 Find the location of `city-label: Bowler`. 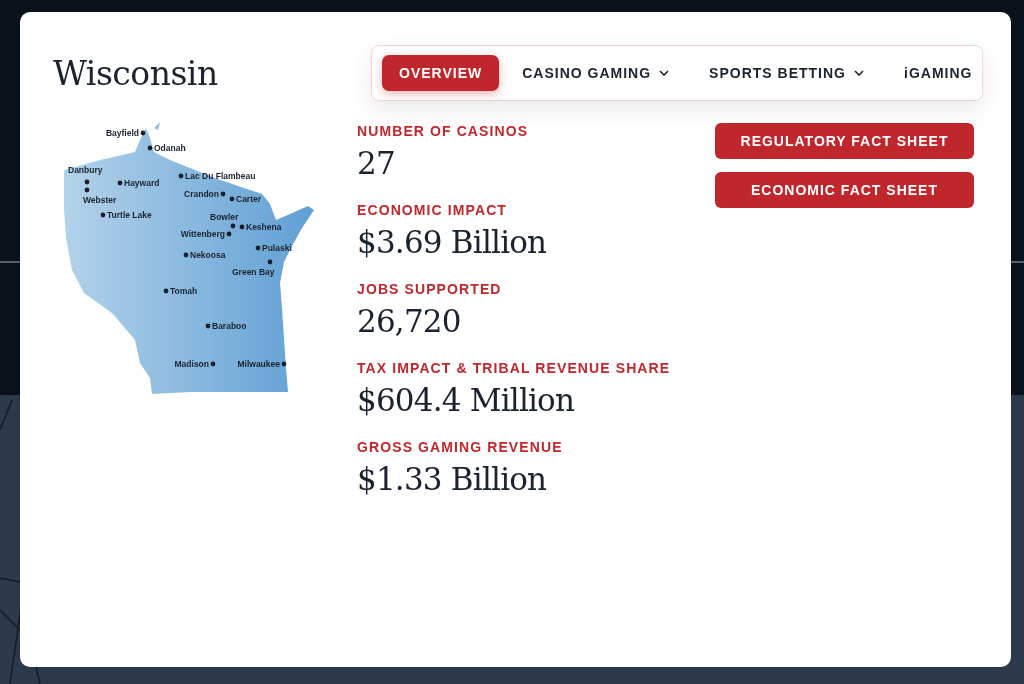

city-label: Bowler is located at coordinates (224, 217).